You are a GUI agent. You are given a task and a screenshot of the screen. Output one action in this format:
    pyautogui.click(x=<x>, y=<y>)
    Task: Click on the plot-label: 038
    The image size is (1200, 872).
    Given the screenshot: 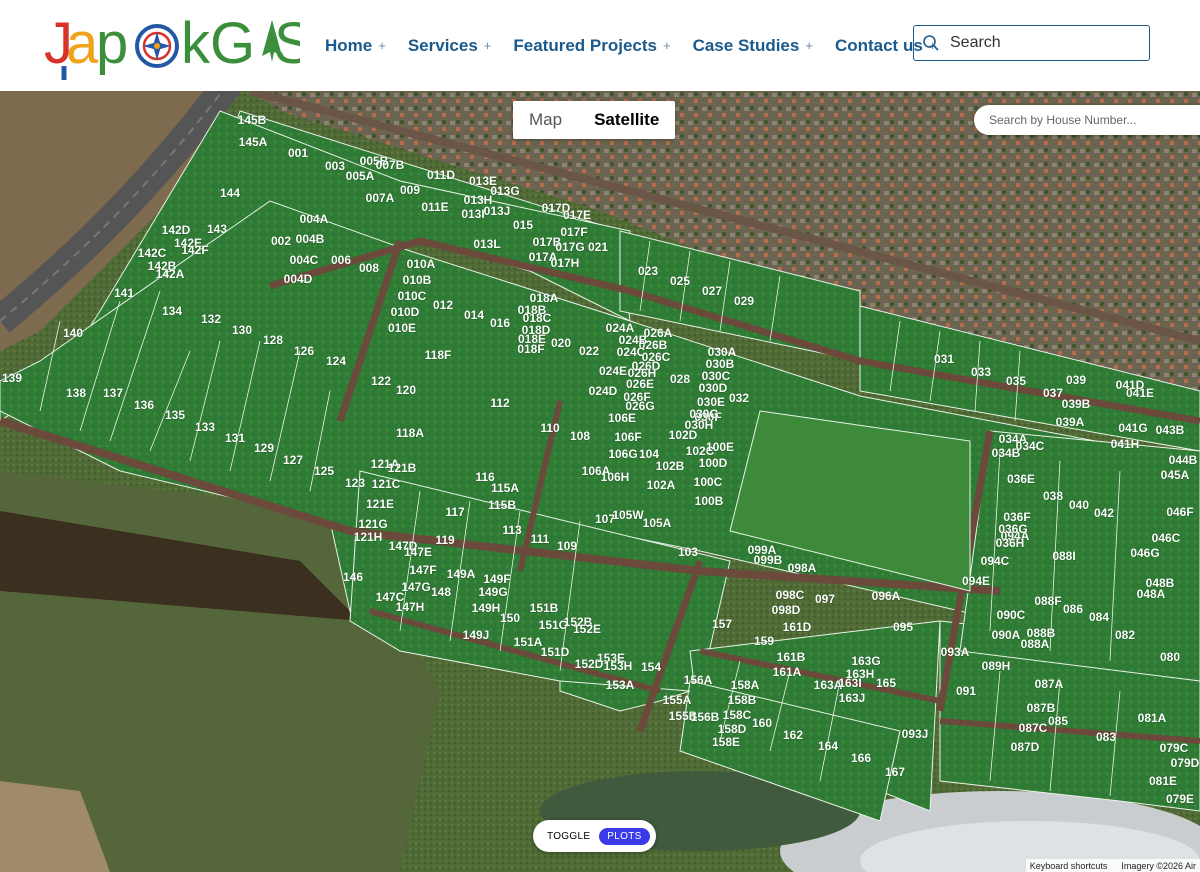 What is the action you would take?
    pyautogui.click(x=1052, y=496)
    